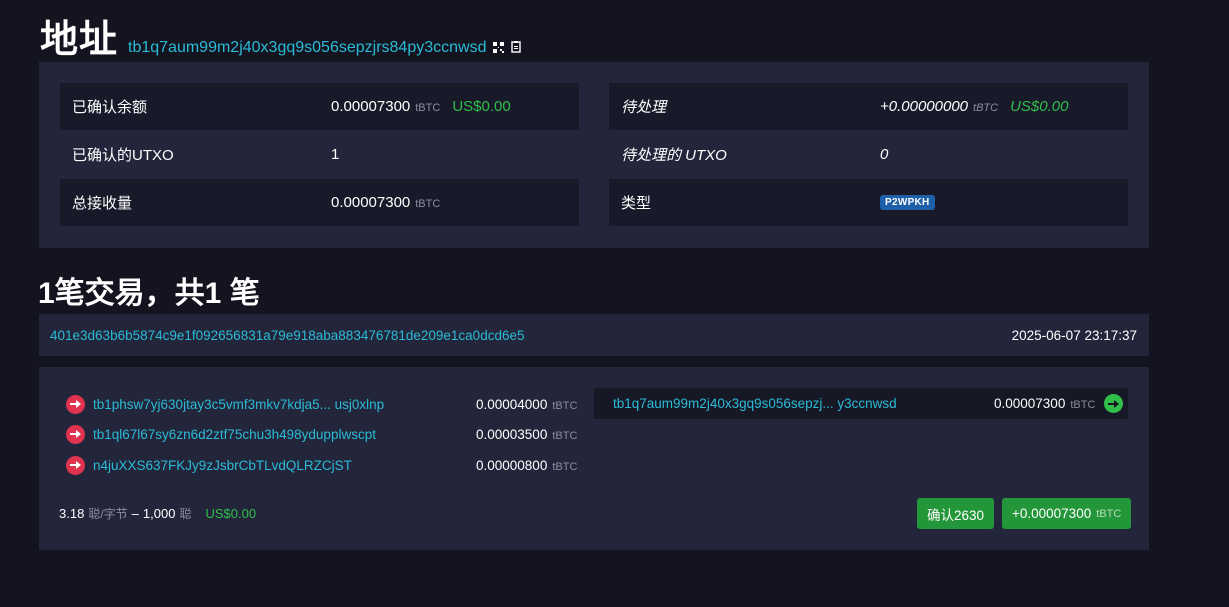  What do you see at coordinates (371, 106) in the screenshot?
I see `confirmed-balance-value: 0.00007300` at bounding box center [371, 106].